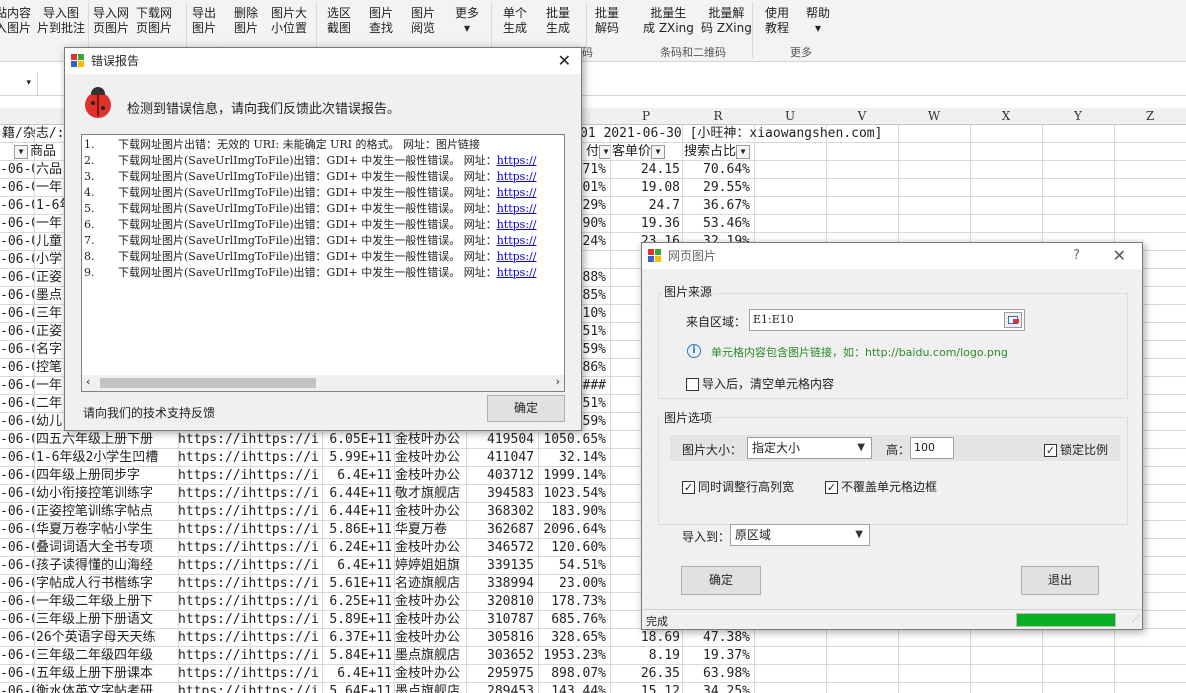 This screenshot has height=693, width=1186. What do you see at coordinates (246, 21) in the screenshot?
I see `ribbon-button: 删除 图片` at bounding box center [246, 21].